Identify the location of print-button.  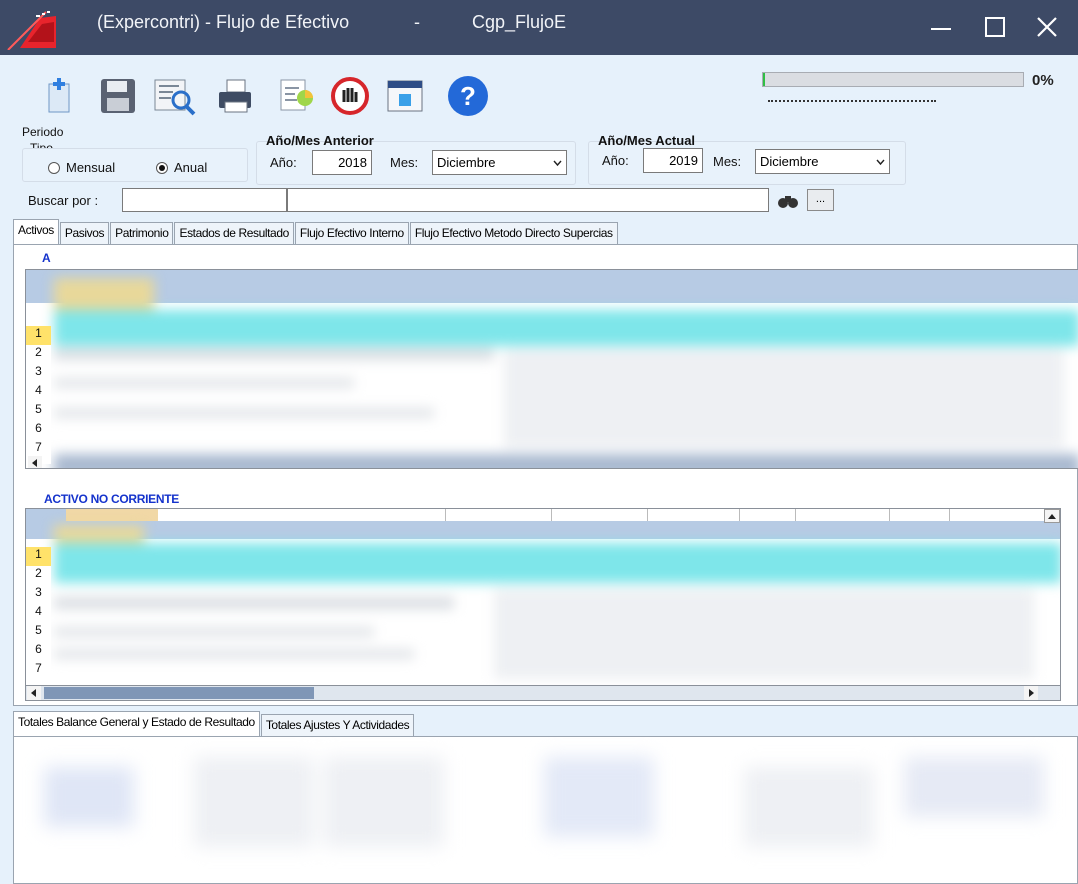
(235, 96).